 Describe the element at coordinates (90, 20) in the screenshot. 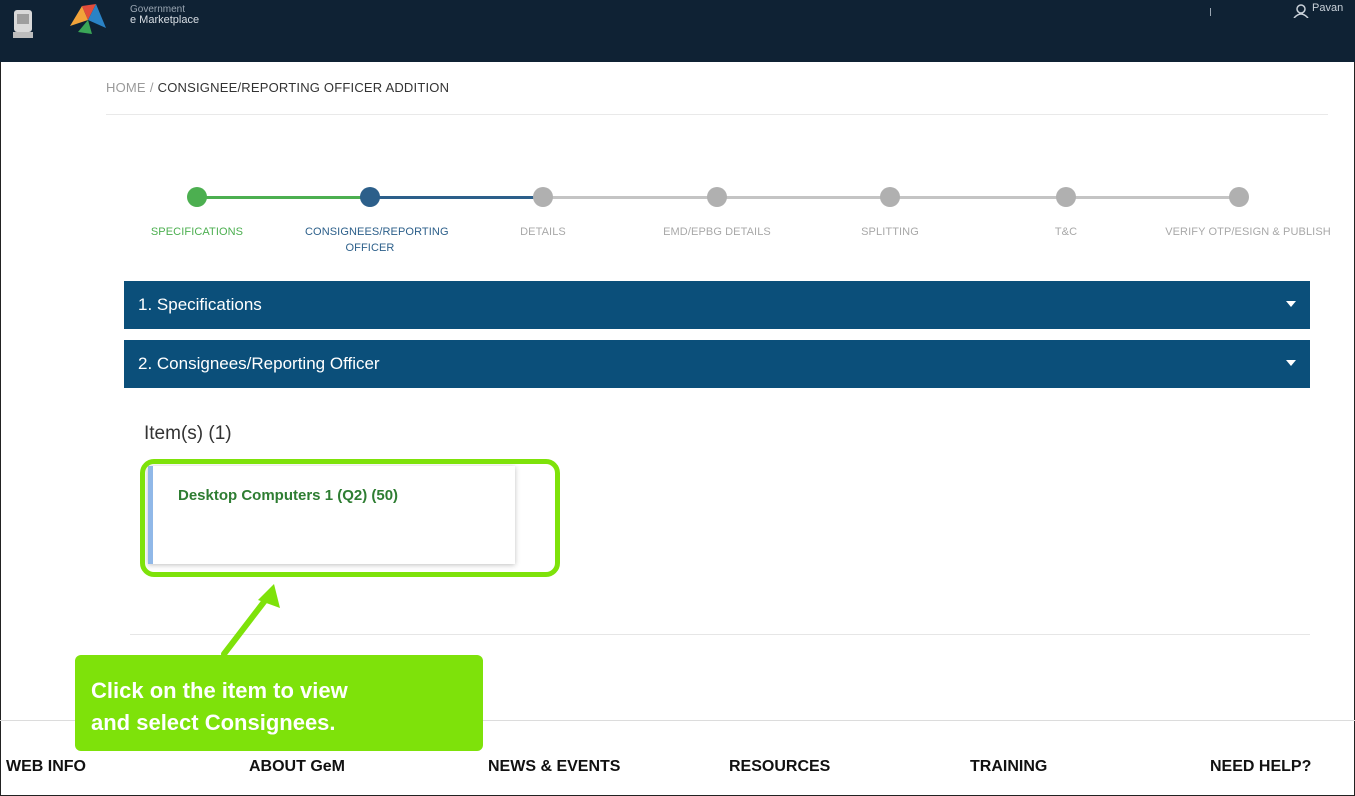

I see `gem-logo-icon` at that location.